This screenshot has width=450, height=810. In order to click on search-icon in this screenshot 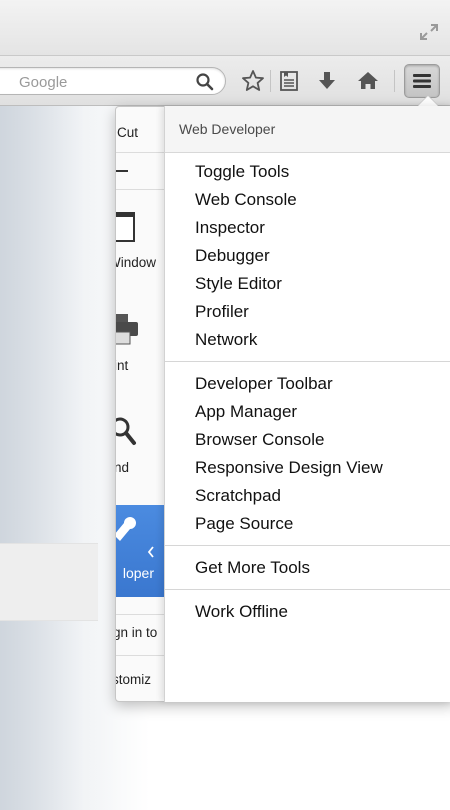, I will do `click(205, 82)`.